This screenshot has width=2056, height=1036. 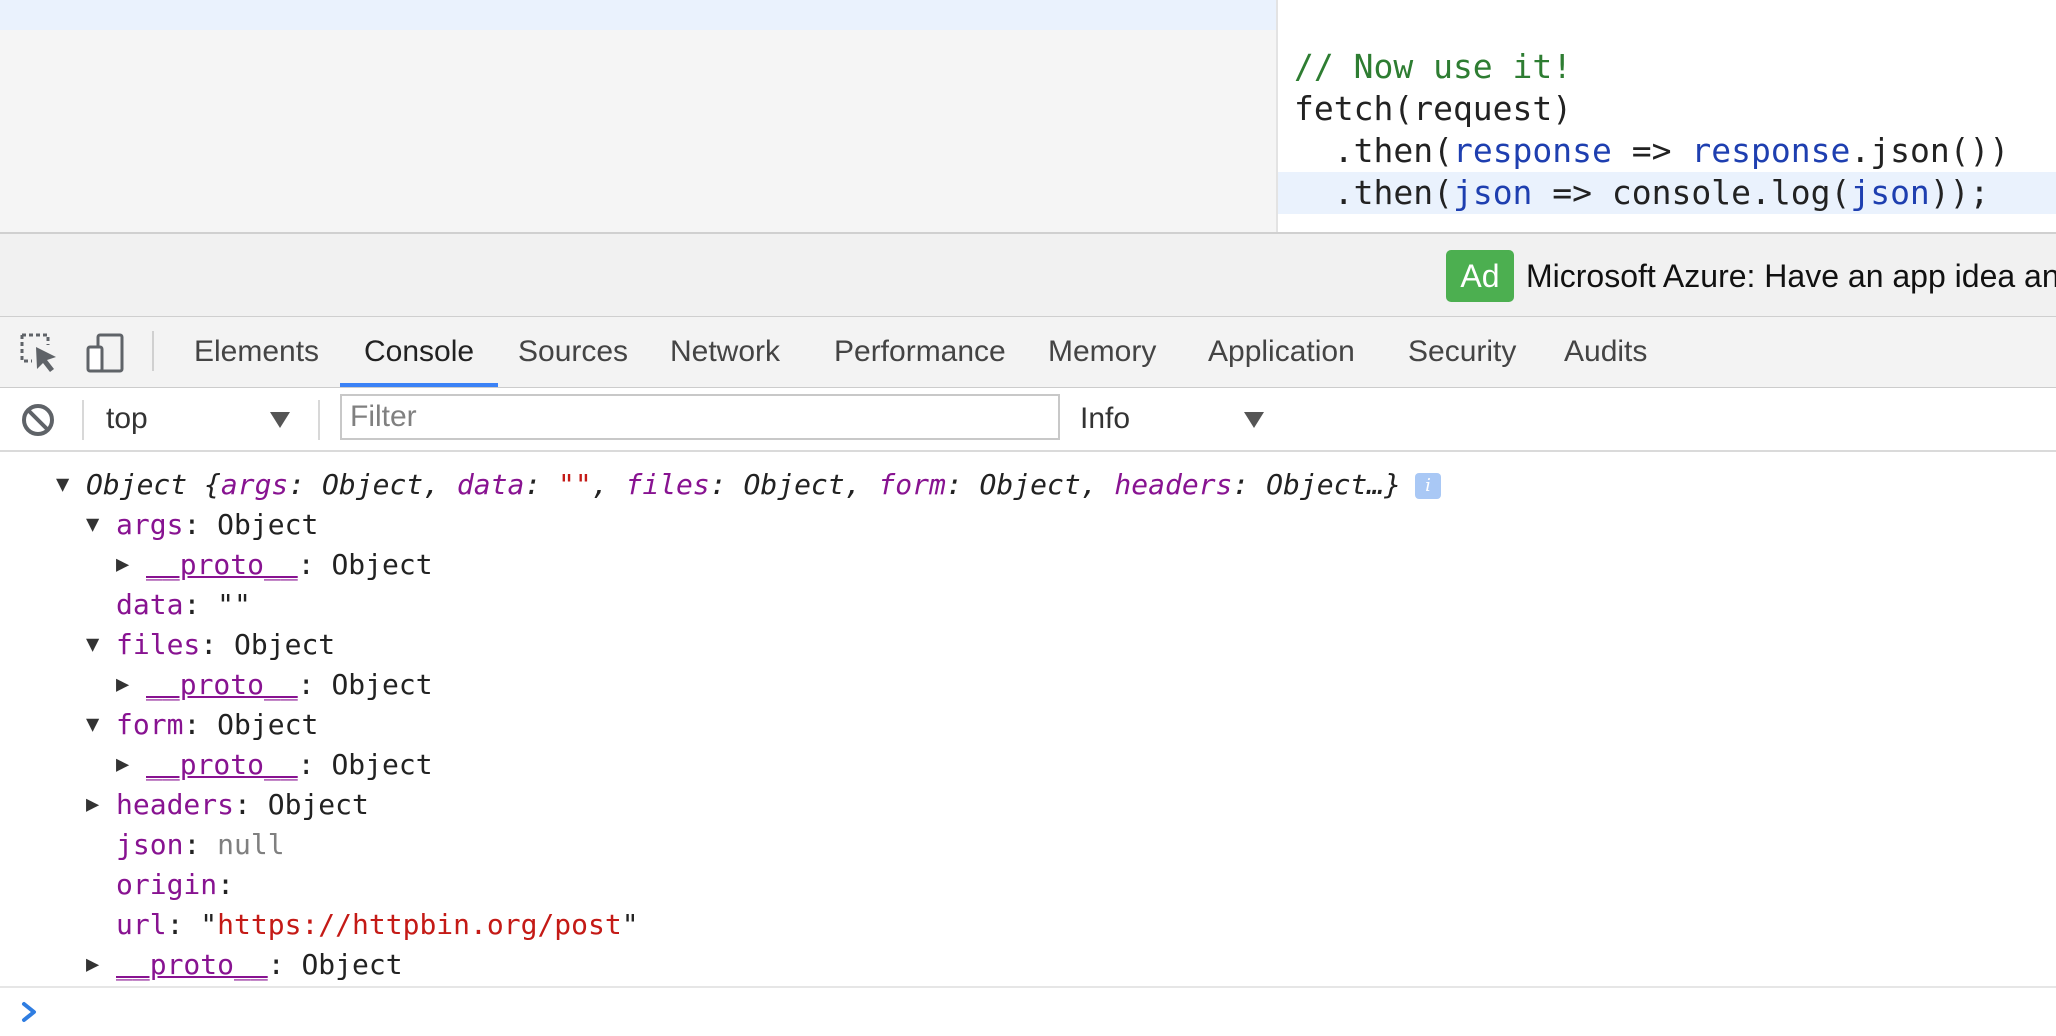 What do you see at coordinates (920, 352) in the screenshot?
I see `tab-performance: Performance` at bounding box center [920, 352].